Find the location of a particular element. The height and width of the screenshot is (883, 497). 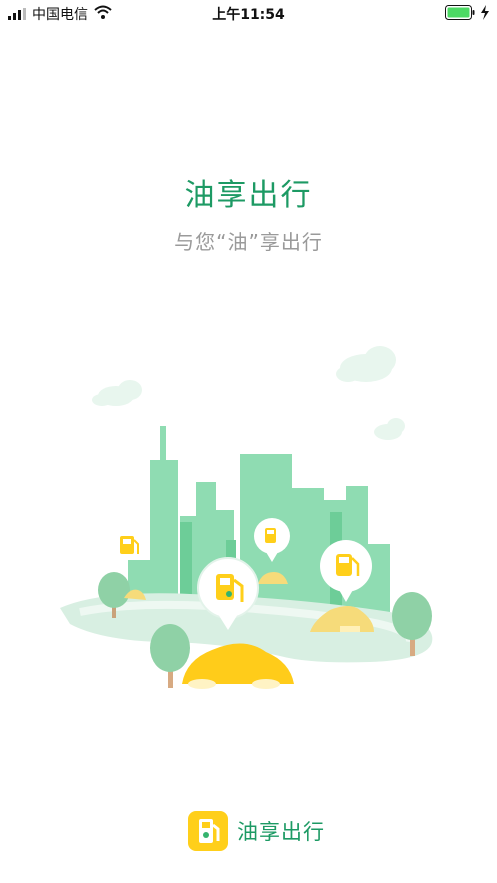

fuel-pump-icon is located at coordinates (208, 831).